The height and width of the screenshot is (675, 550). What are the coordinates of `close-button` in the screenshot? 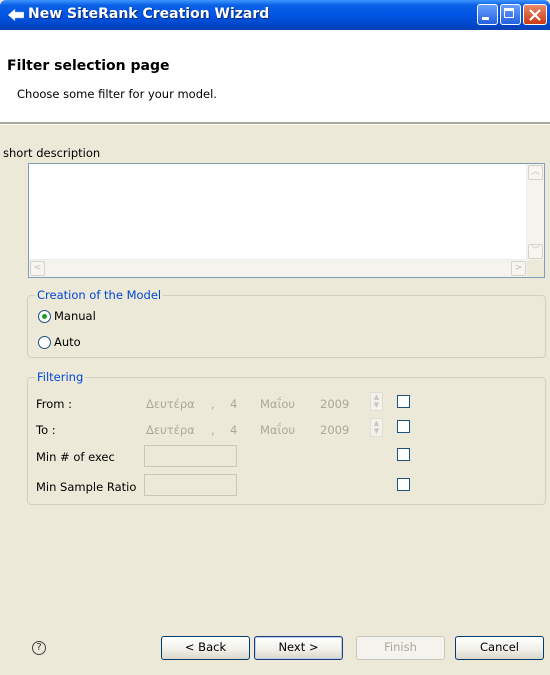 It's located at (535, 14).